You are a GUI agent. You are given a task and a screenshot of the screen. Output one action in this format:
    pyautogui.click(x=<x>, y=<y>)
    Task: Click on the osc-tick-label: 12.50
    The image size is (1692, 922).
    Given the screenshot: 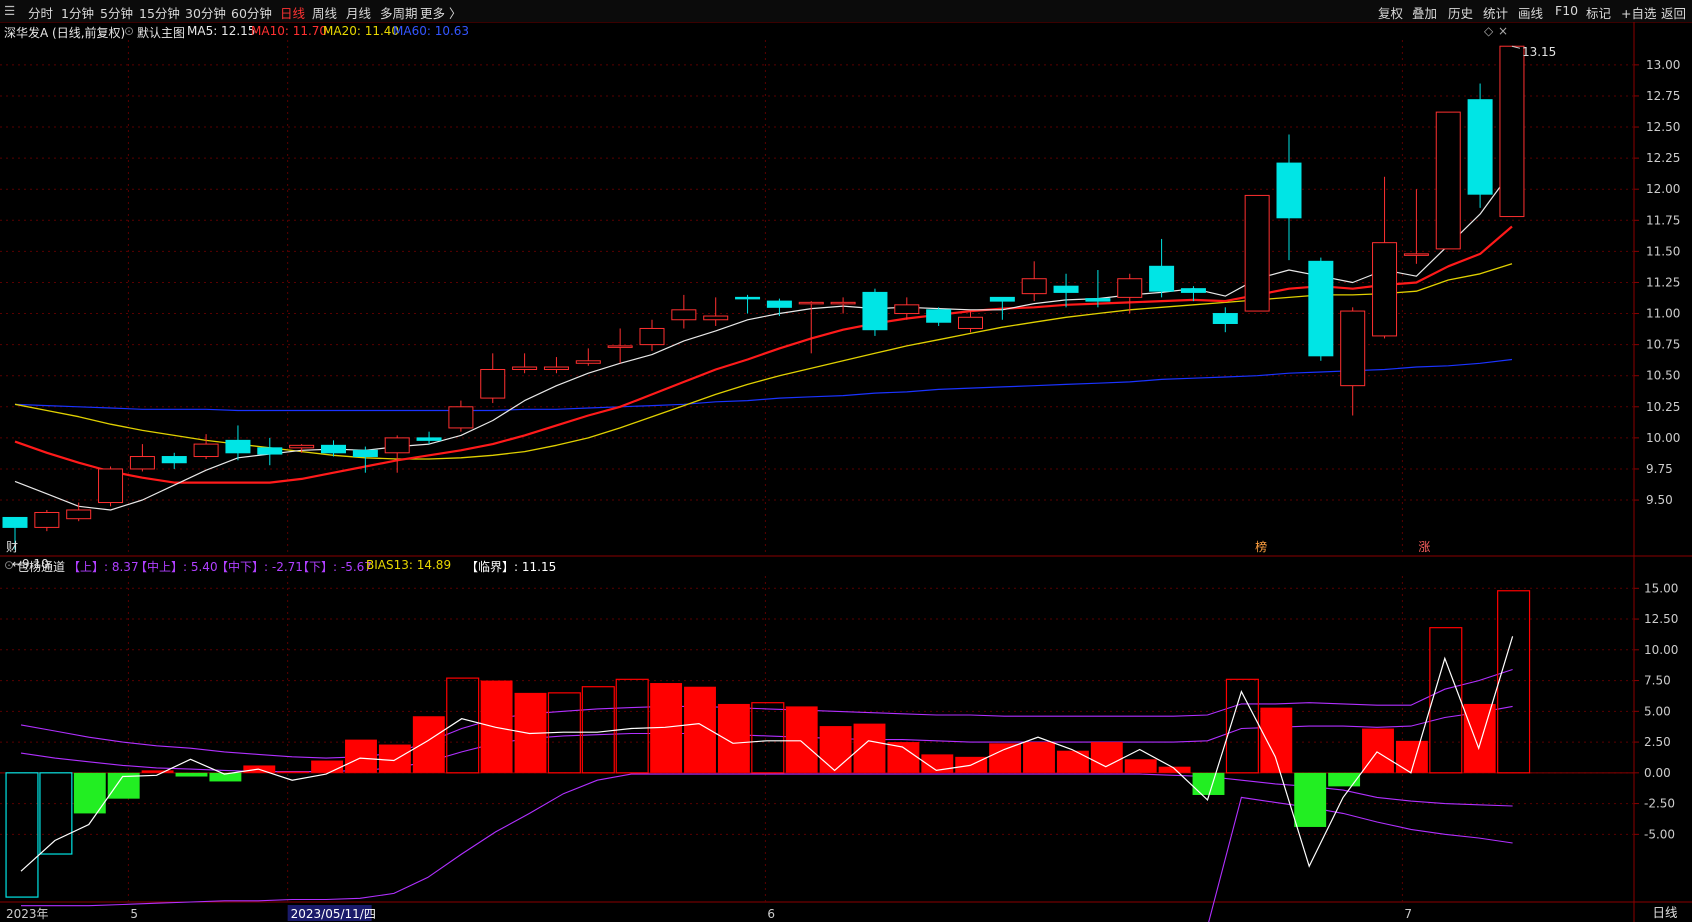 What is the action you would take?
    pyautogui.click(x=1661, y=619)
    